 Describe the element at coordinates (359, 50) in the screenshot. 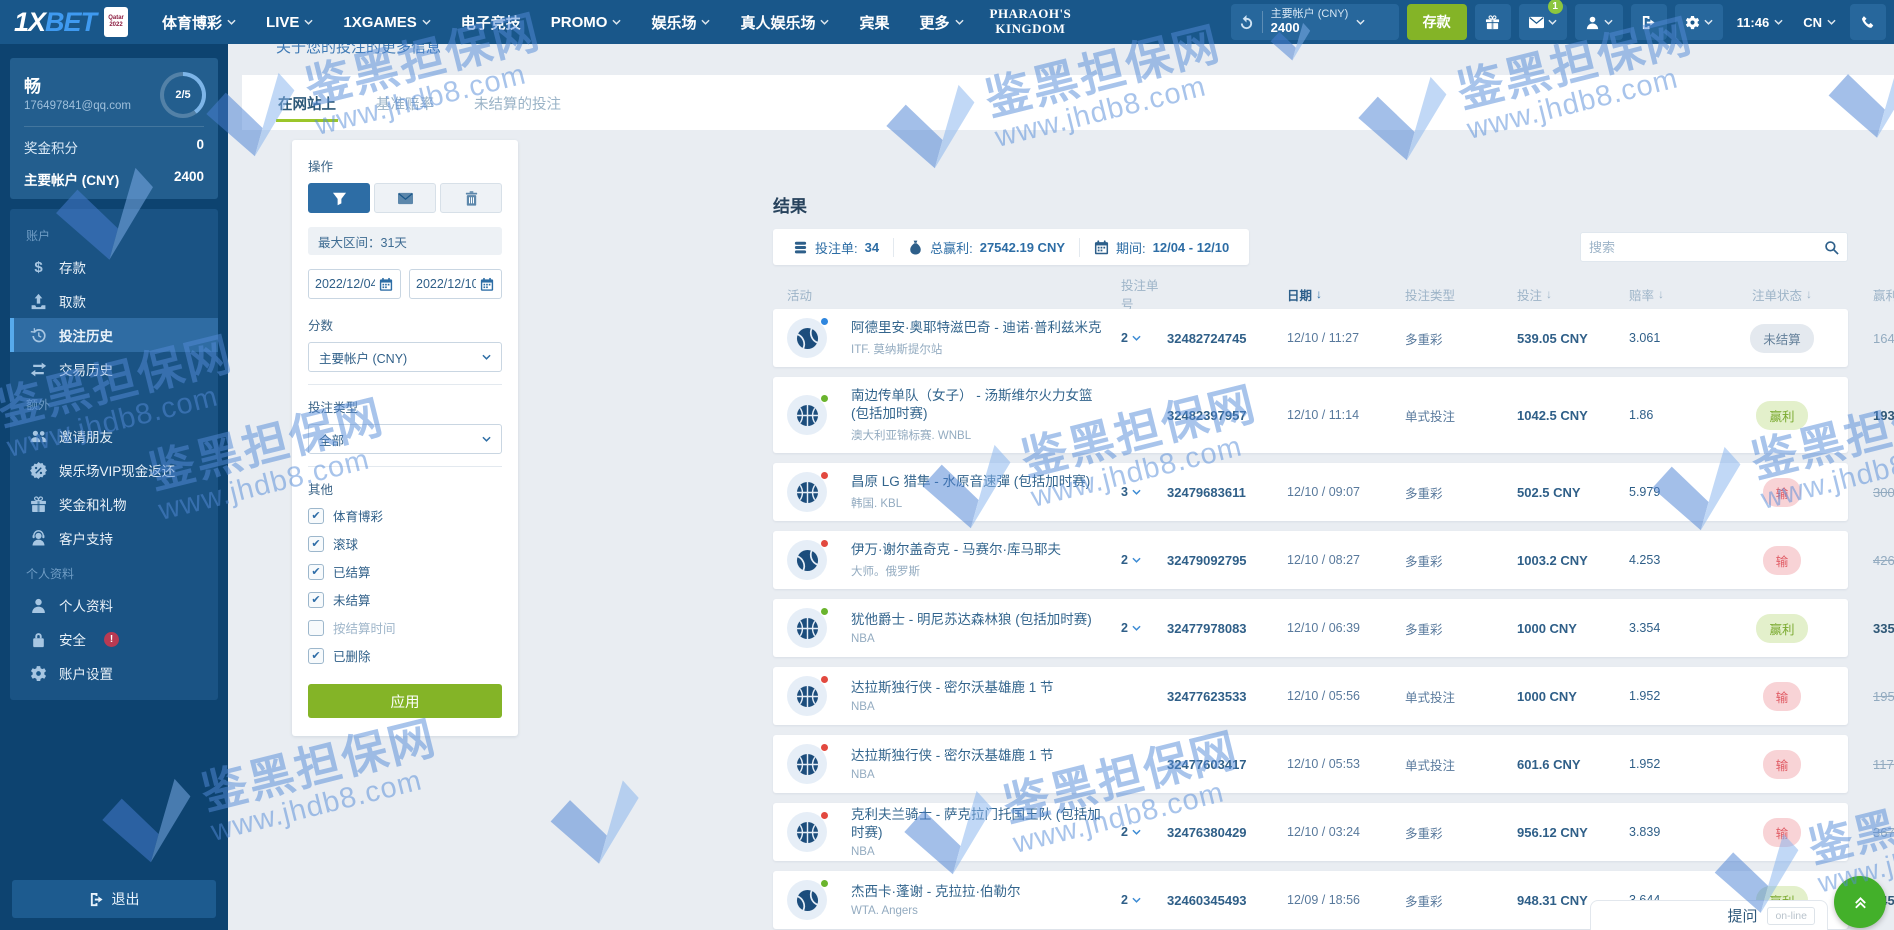

I see `scrolled-heading: 关于您的投注的更多信息` at that location.